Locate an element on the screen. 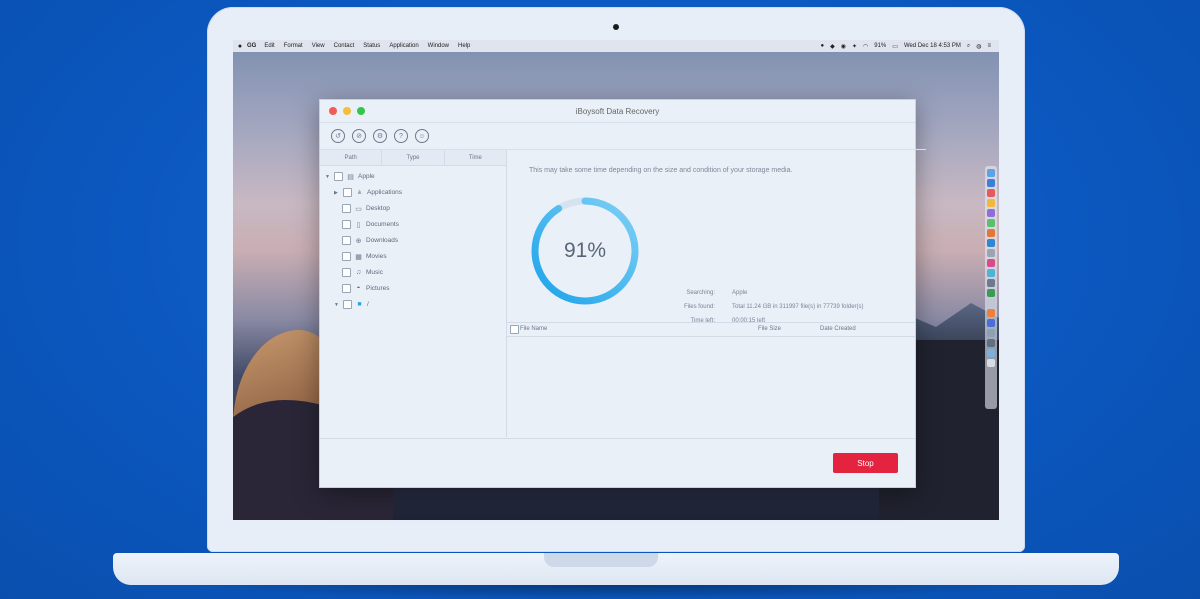  column-file-size: File Size is located at coordinates (769, 329).